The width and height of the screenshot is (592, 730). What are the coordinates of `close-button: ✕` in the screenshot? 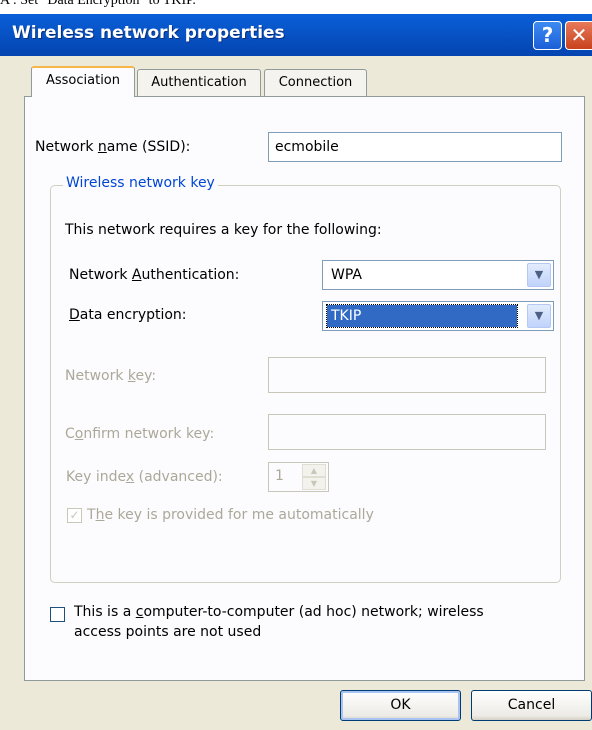 It's located at (578, 35).